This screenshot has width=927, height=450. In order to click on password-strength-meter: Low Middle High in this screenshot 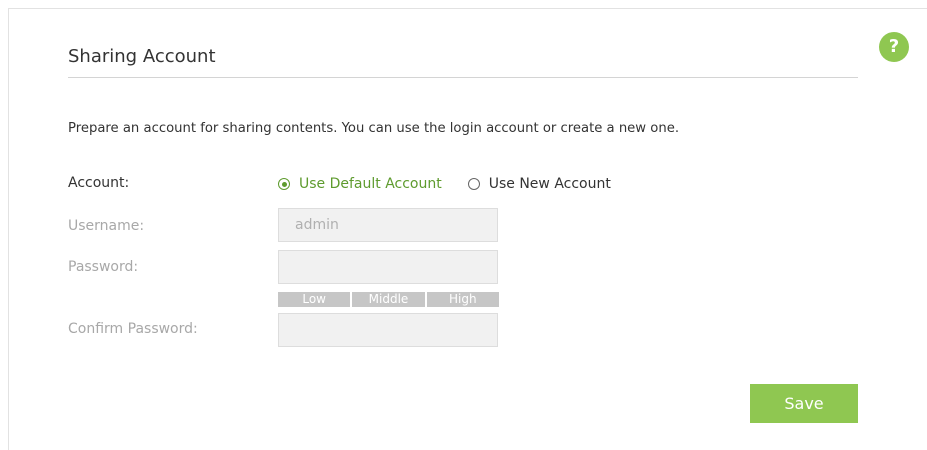, I will do `click(388, 299)`.